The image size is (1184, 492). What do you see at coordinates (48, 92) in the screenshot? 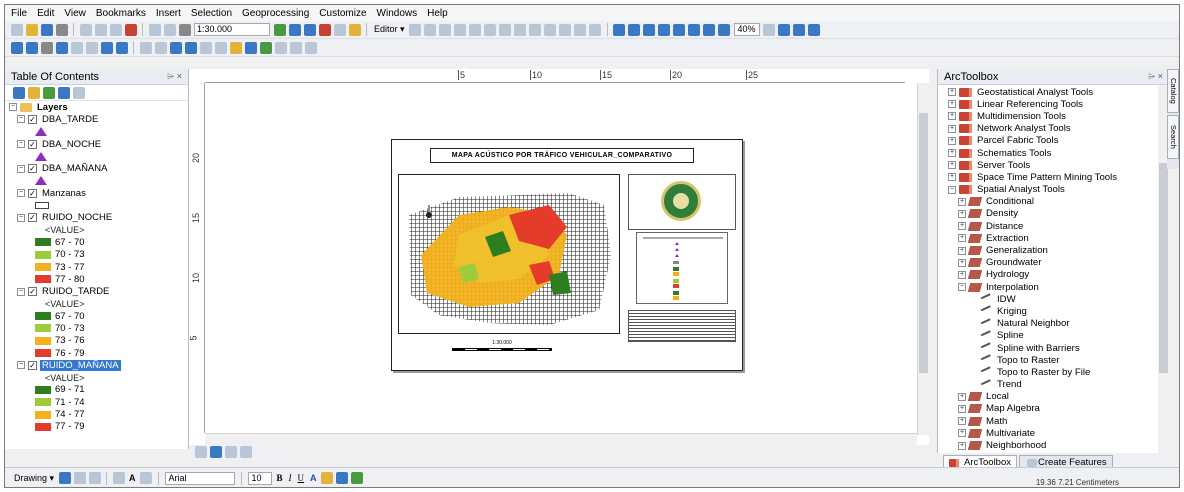
I see `list-by-visibility-icon` at bounding box center [48, 92].